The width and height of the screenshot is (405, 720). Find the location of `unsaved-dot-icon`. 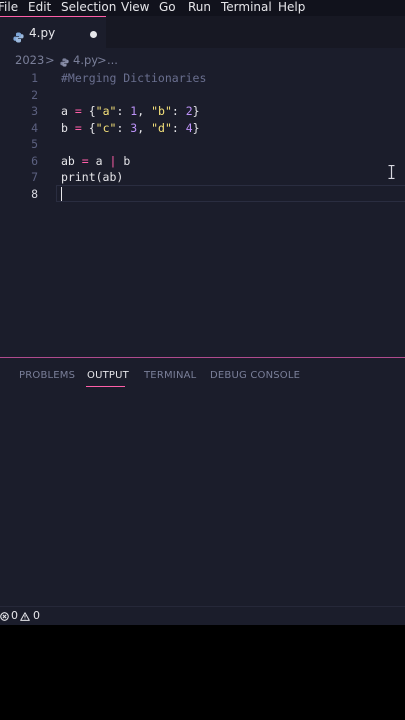

unsaved-dot-icon is located at coordinates (93, 34).